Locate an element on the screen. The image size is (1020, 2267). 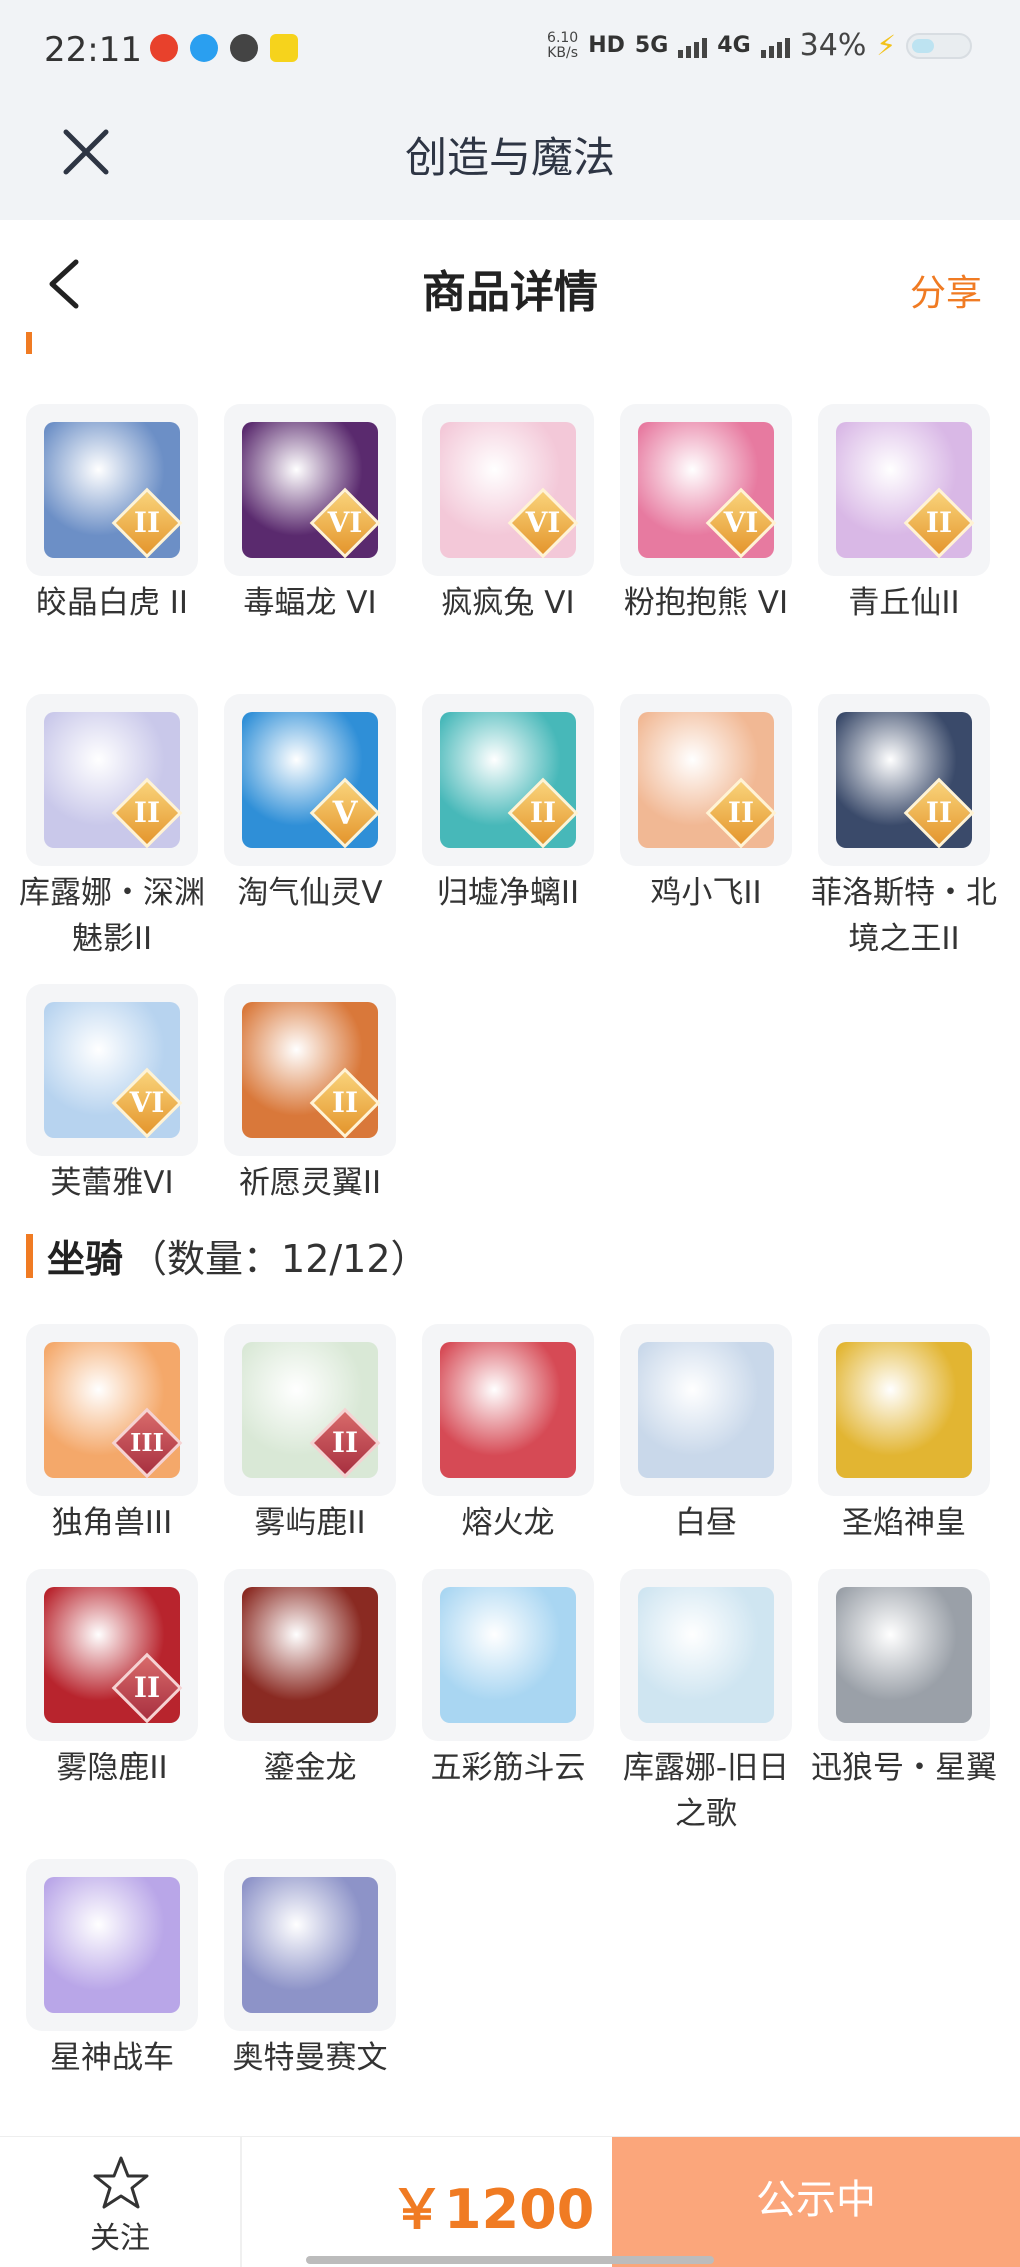
item-name: 疯疯兔 VI is located at coordinates (508, 603).